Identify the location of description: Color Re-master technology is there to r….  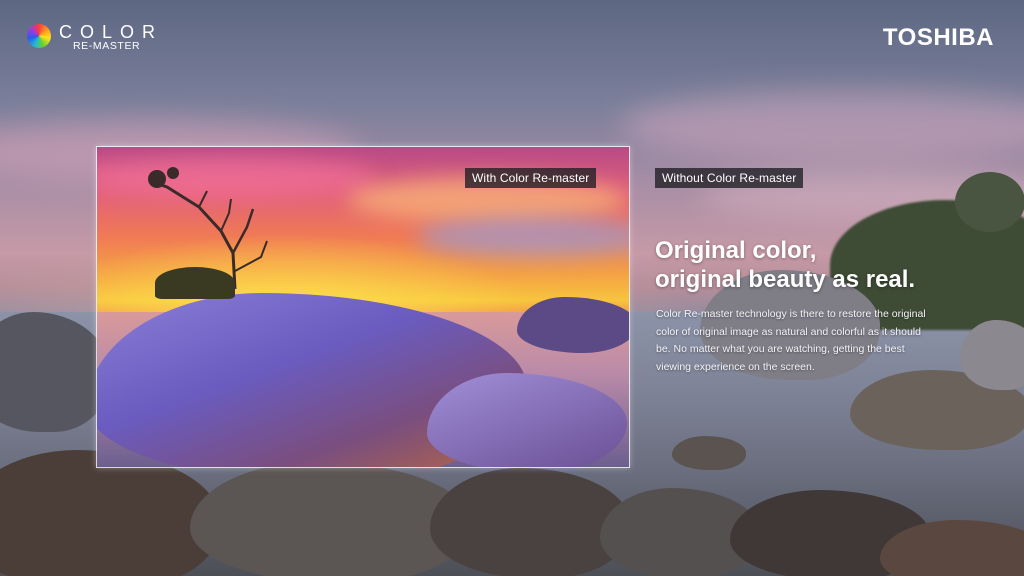
(806, 341).